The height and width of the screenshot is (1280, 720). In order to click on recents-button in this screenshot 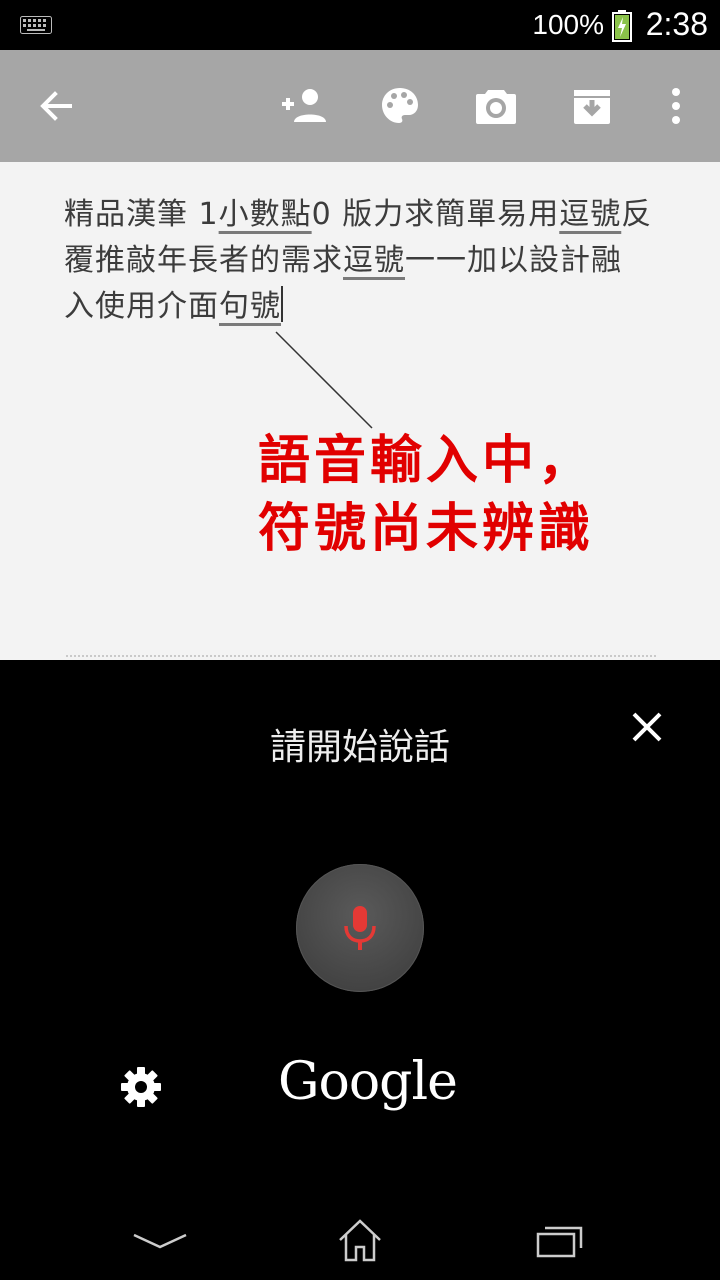, I will do `click(560, 1240)`.